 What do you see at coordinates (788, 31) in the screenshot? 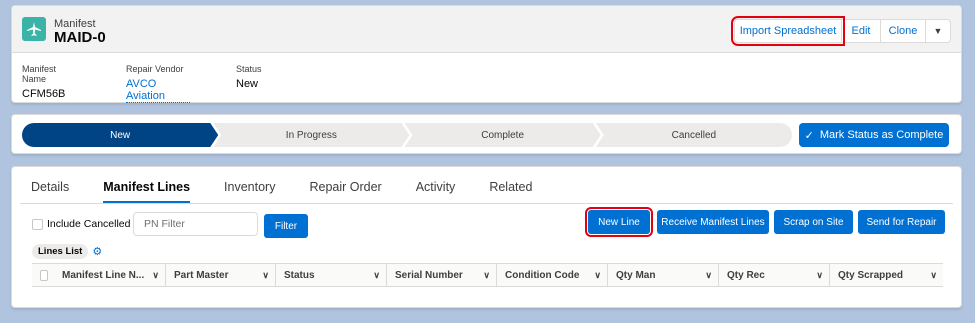
I see `import-spreadsheet-button: Import Spreadsheet` at bounding box center [788, 31].